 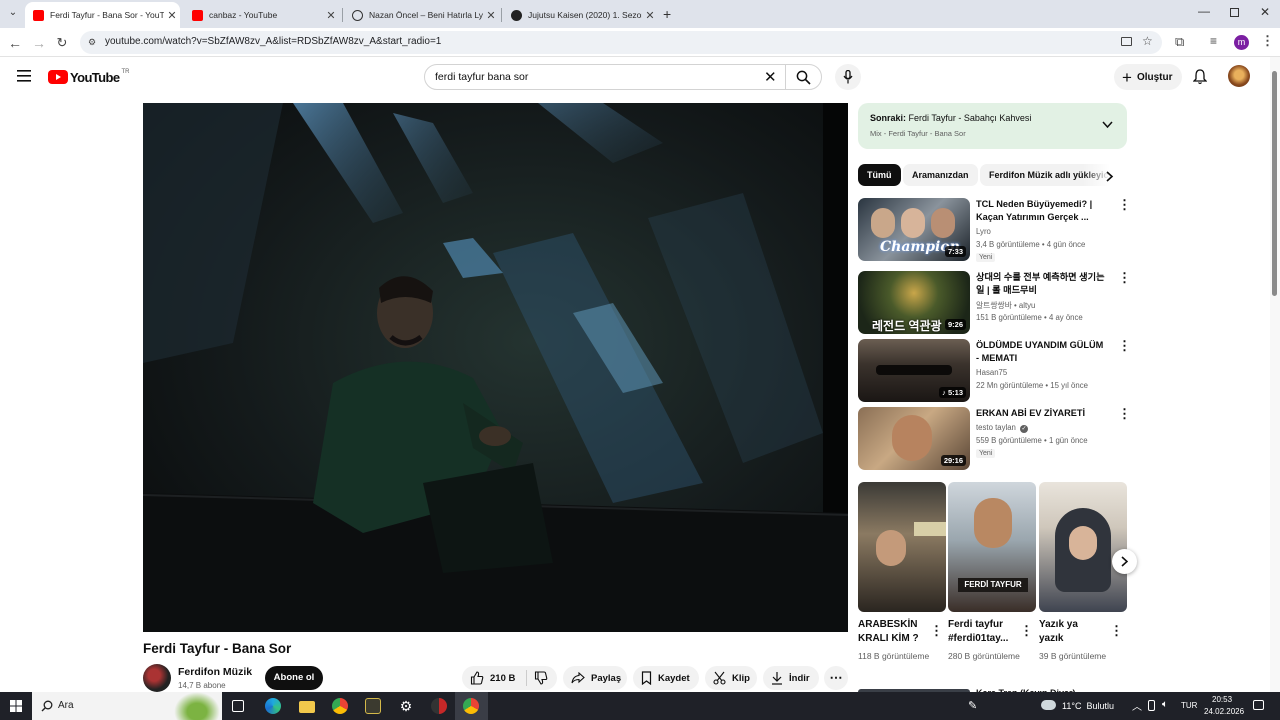 I want to click on file-explorer-icon, so click(x=307, y=707).